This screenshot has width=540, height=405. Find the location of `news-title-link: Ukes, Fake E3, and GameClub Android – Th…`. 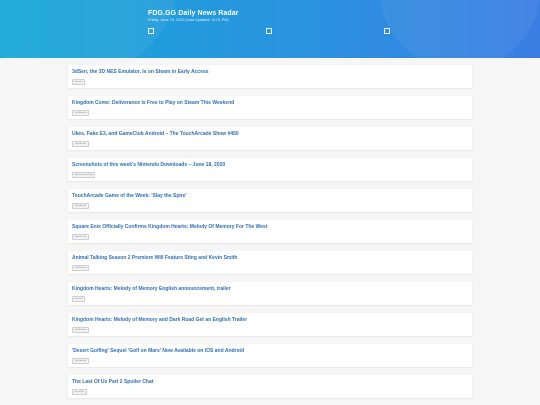

news-title-link: Ukes, Fake E3, and GameClub Android – Th… is located at coordinates (155, 134).